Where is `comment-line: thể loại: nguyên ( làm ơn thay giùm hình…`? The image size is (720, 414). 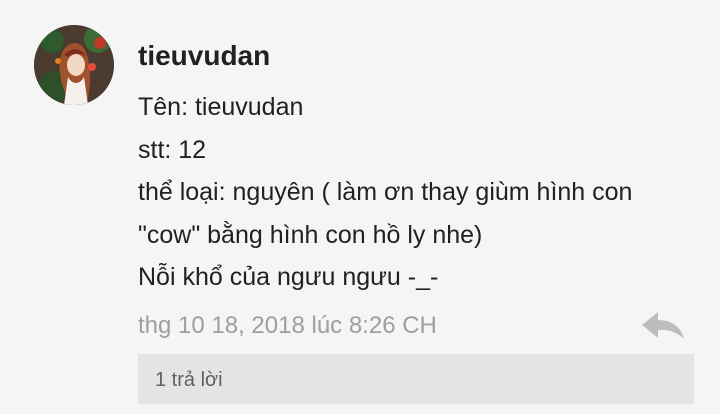 comment-line: thể loại: nguyên ( làm ơn thay giùm hình… is located at coordinates (385, 192).